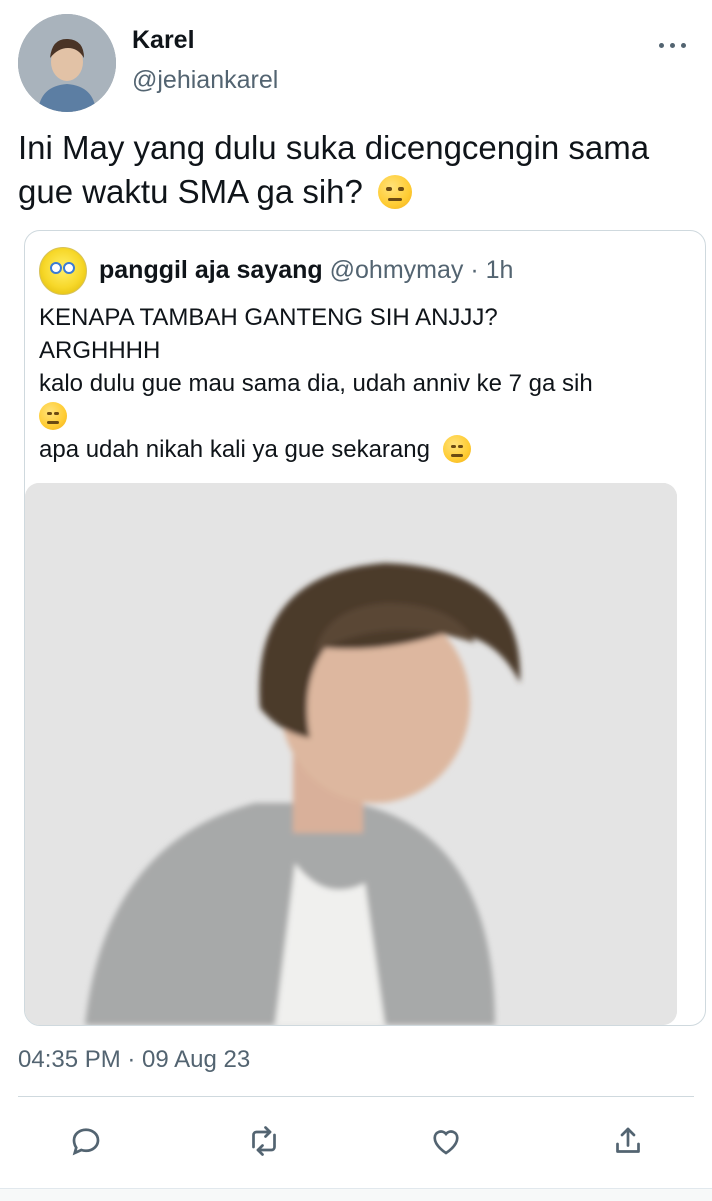 The height and width of the screenshot is (1201, 712). Describe the element at coordinates (446, 1141) in the screenshot. I see `like-icon` at that location.